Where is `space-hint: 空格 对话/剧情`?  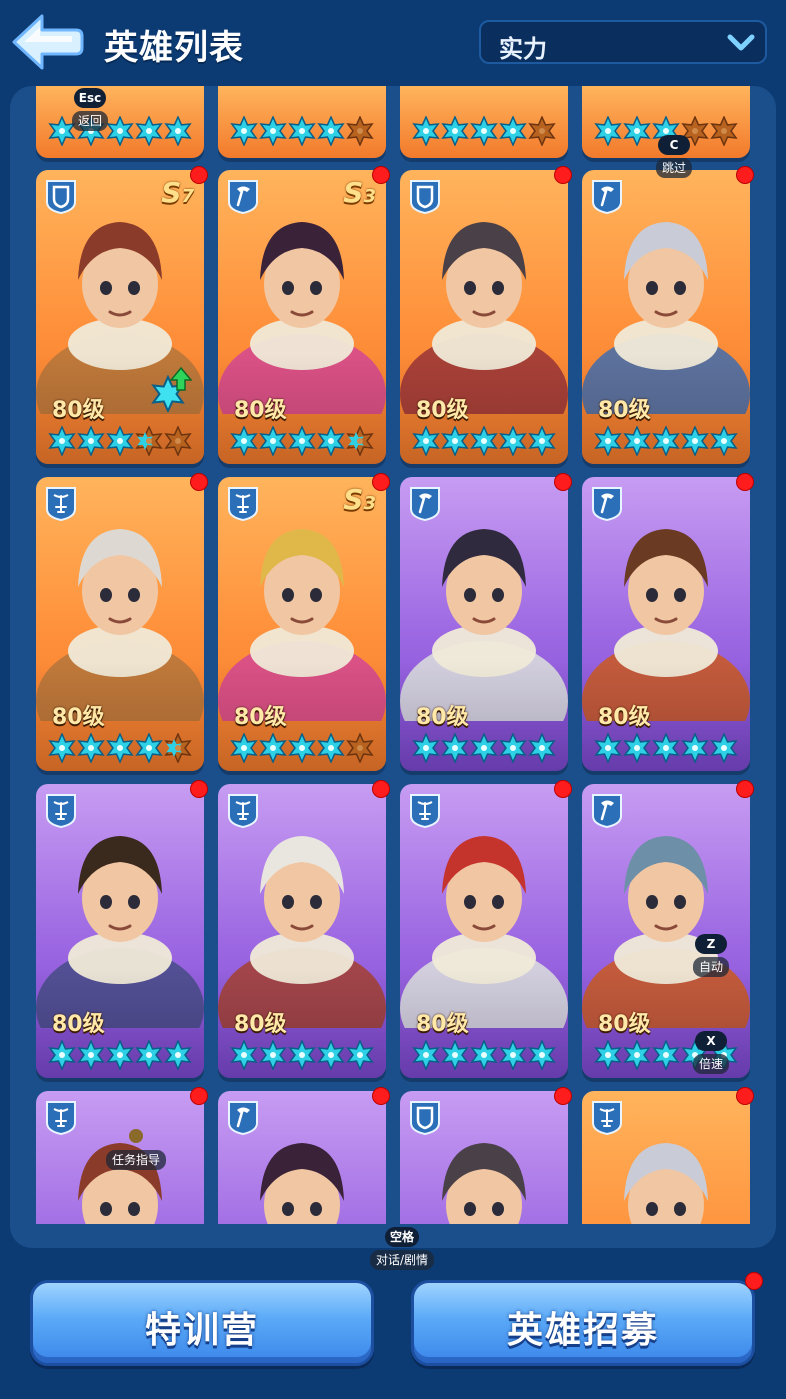
space-hint: 空格 对话/剧情 is located at coordinates (402, 1248).